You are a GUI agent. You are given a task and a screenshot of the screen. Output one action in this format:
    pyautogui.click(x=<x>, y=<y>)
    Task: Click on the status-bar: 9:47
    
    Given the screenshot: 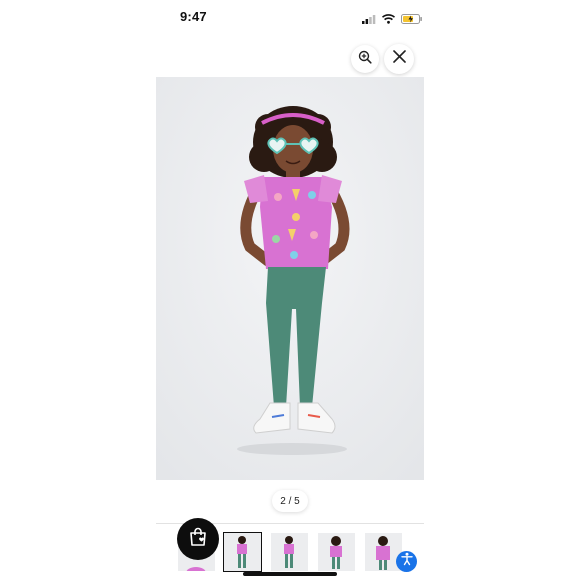 What is the action you would take?
    pyautogui.click(x=290, y=17)
    